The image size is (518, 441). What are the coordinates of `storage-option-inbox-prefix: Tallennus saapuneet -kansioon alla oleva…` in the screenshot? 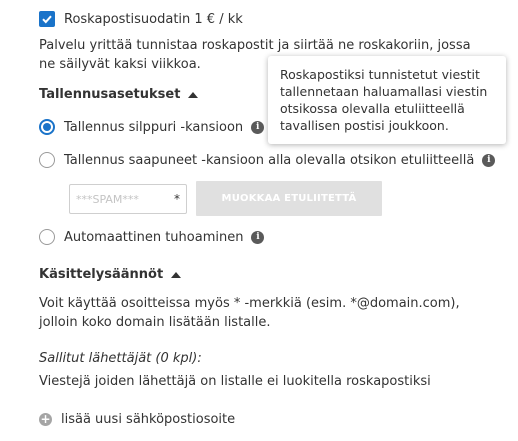 It's located at (267, 160).